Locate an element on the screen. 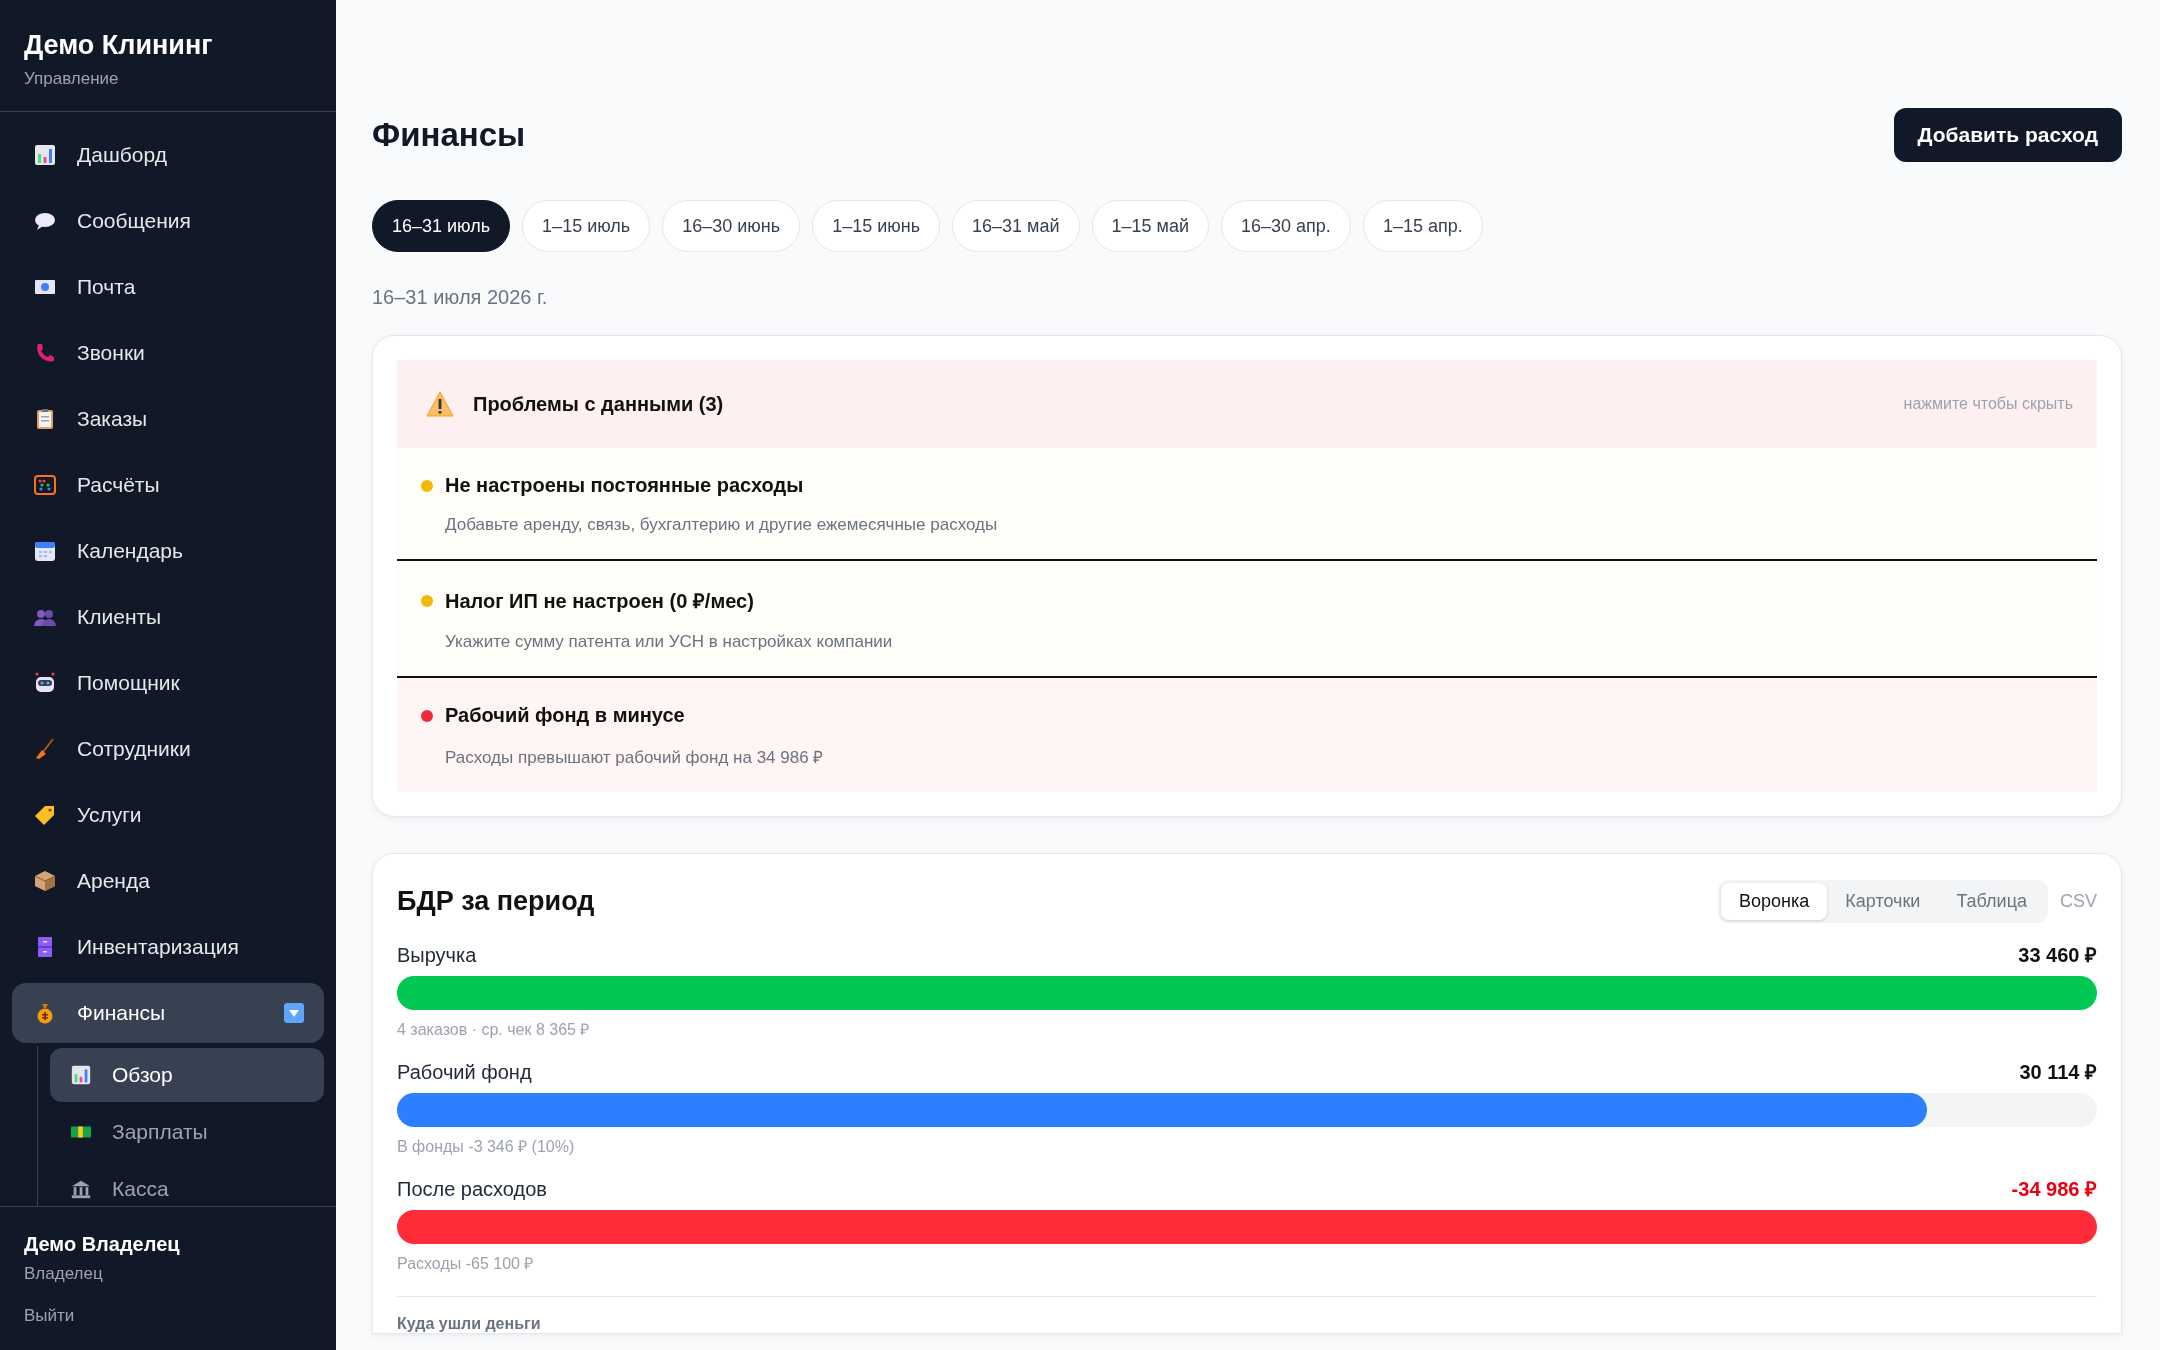  app-subtitle: Управление is located at coordinates (72, 79).